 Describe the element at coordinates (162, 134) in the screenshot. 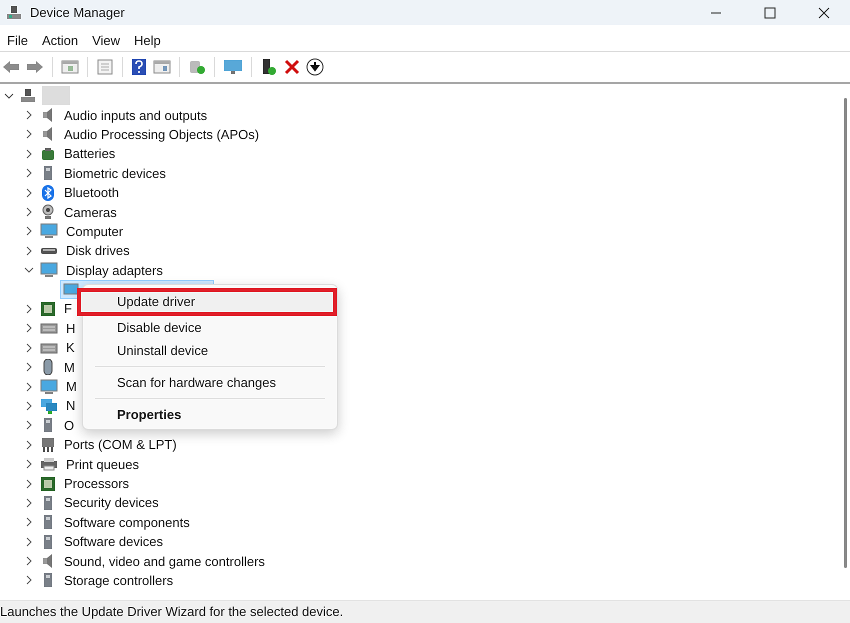

I see `tree-item: Audio Processing Objects (APOs)` at that location.